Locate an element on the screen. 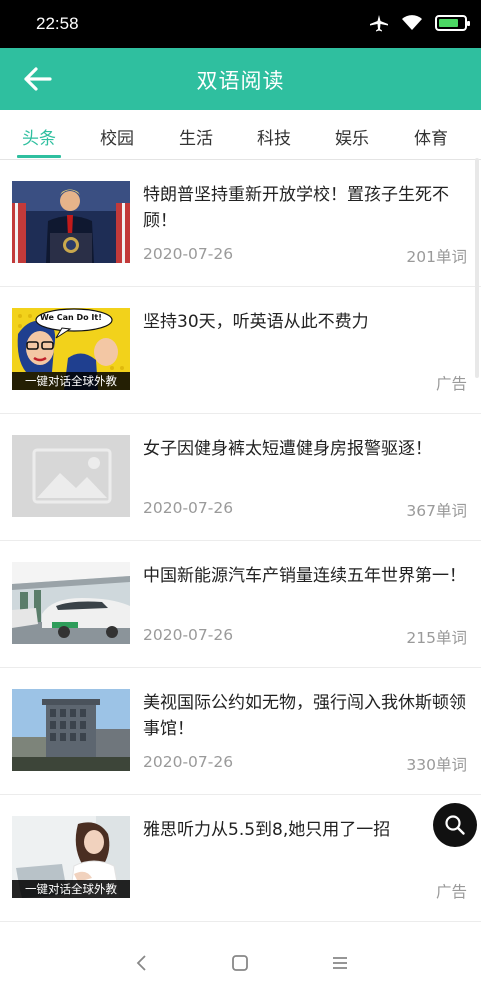  tab-life: 生活 is located at coordinates (196, 136).